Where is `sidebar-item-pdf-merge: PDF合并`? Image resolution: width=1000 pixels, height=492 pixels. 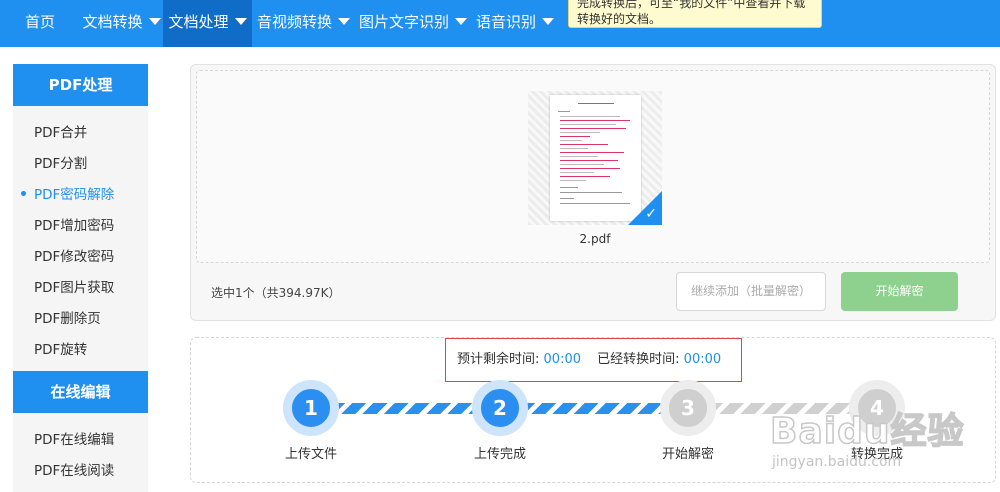
sidebar-item-pdf-merge: PDF合并 is located at coordinates (60, 131).